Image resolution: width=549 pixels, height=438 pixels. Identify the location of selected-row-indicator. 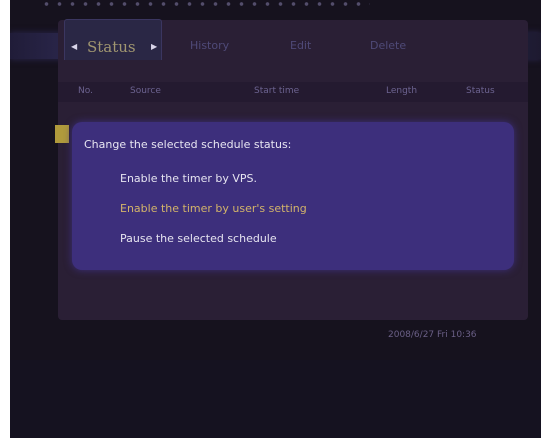
(62, 134).